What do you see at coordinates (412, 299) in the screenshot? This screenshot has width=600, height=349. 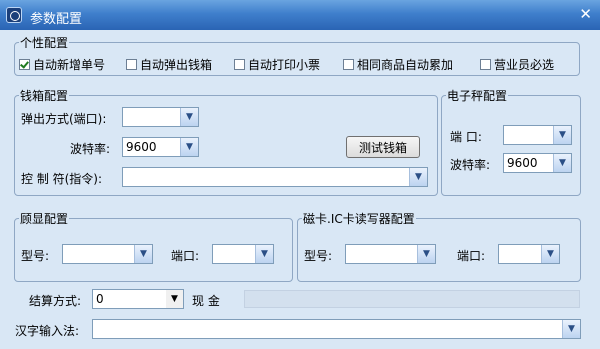 I see `settlement-info-field` at bounding box center [412, 299].